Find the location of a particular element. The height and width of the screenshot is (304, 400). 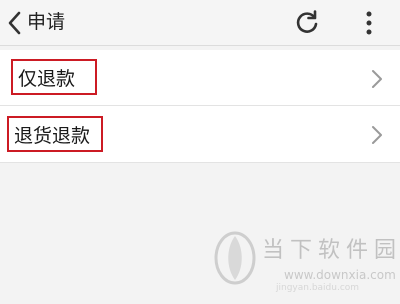

chevron-left-icon is located at coordinates (15, 23).